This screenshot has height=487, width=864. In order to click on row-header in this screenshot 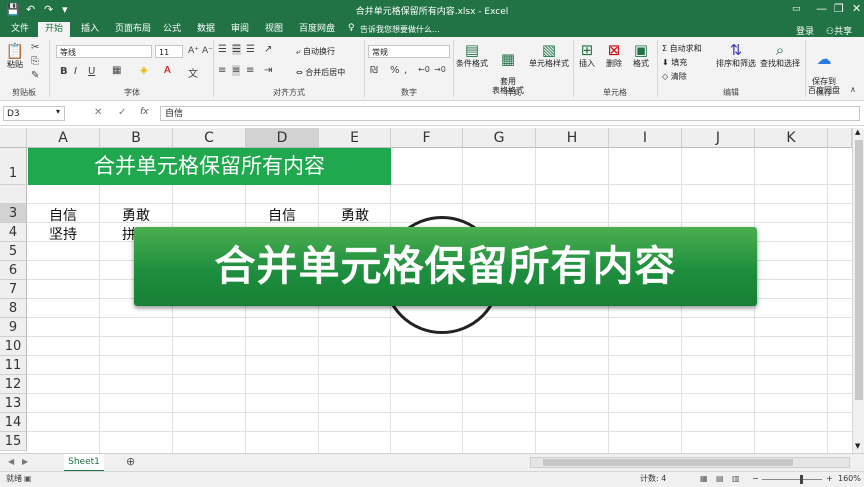, I will do `click(13, 194)`.